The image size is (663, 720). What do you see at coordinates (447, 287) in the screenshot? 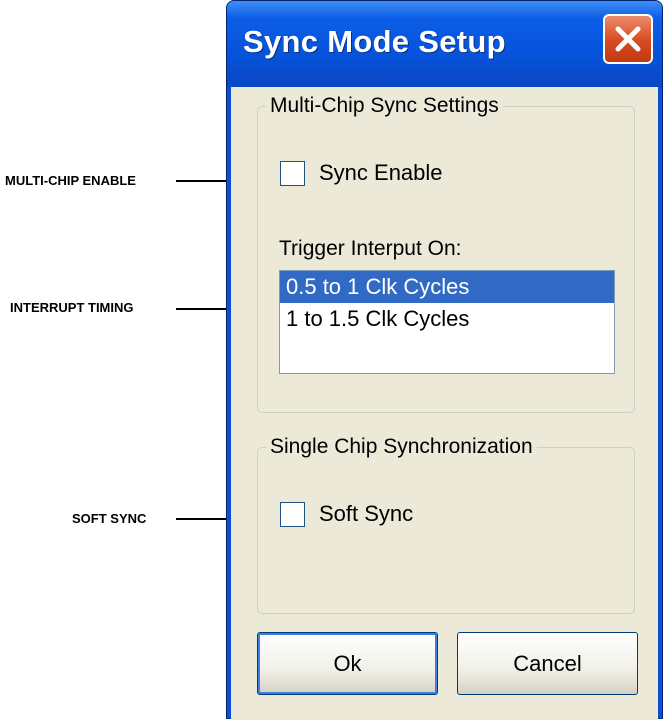
I see `list-item-half-to-one-cycles: 0.5 to 1 Clk Cycles` at bounding box center [447, 287].